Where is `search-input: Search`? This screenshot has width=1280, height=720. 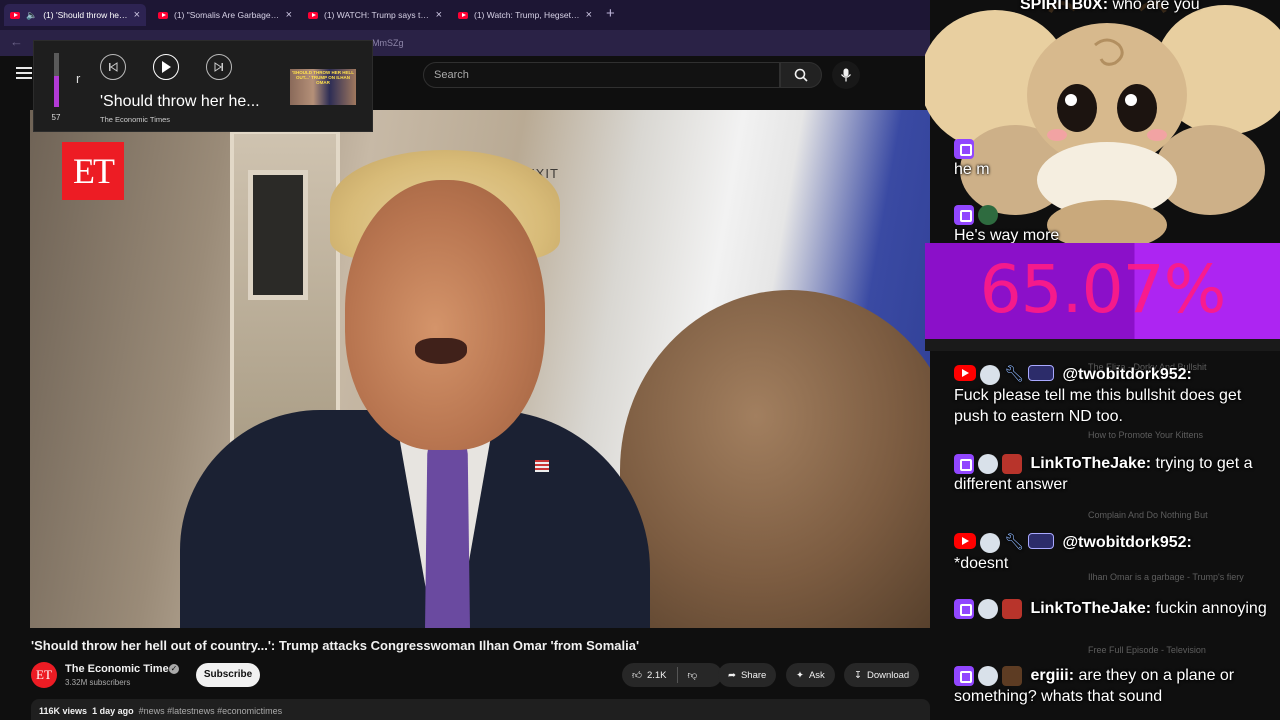
search-input: Search is located at coordinates (601, 75).